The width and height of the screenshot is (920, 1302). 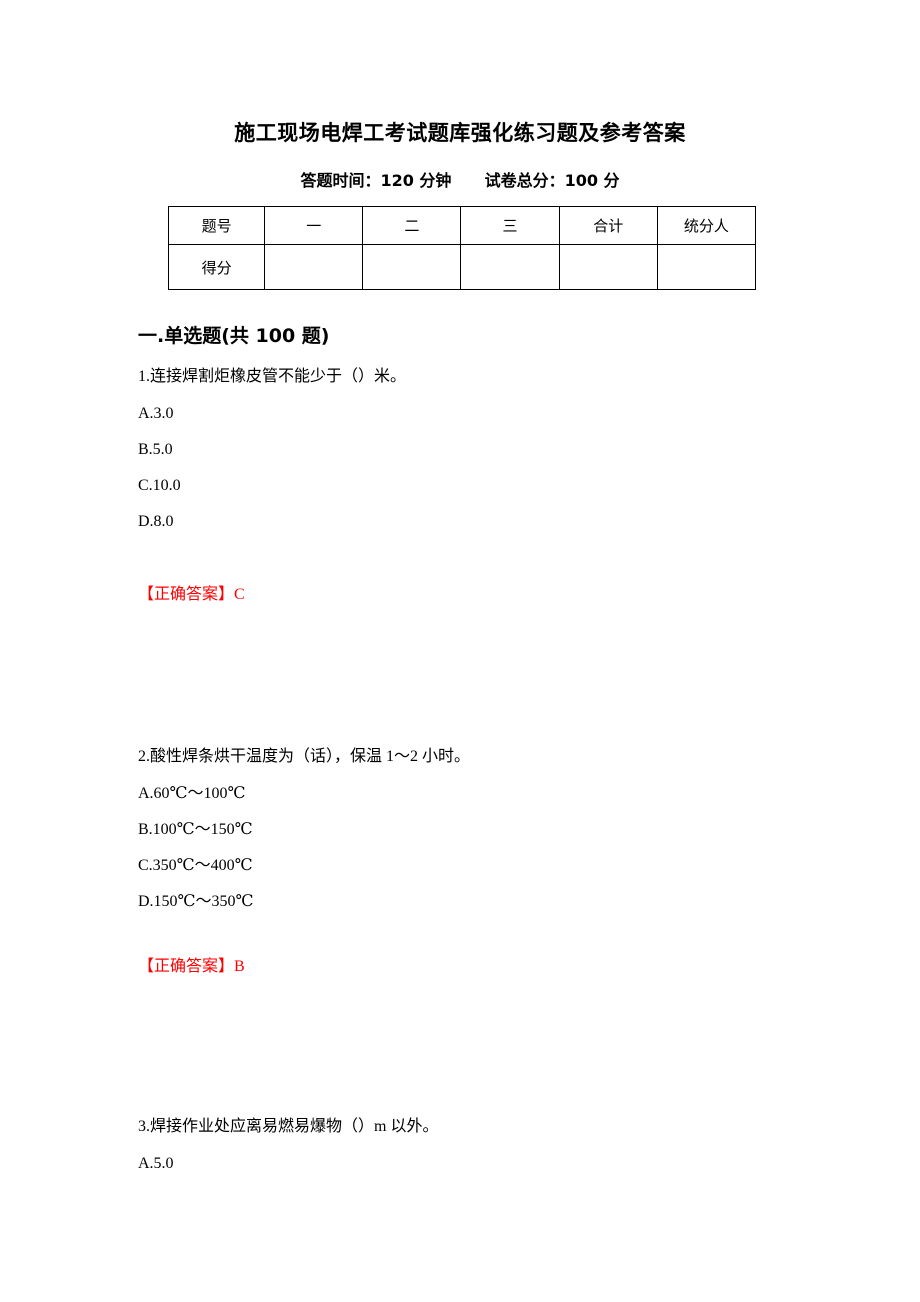 What do you see at coordinates (196, 901) in the screenshot?
I see `question-option: D.150℃～350℃` at bounding box center [196, 901].